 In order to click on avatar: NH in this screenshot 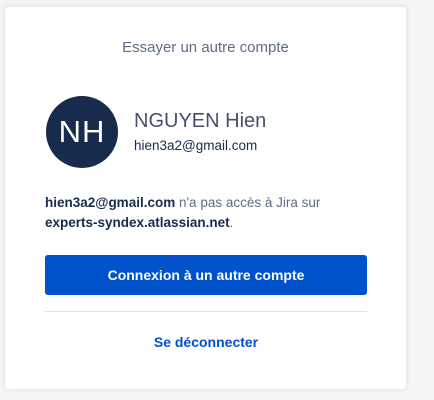, I will do `click(82, 132)`.